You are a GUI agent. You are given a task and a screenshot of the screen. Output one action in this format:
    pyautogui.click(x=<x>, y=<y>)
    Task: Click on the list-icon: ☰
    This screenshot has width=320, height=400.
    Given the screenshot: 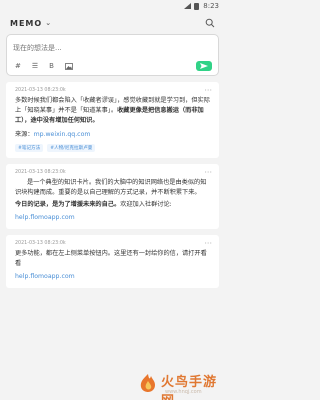 What is the action you would take?
    pyautogui.click(x=35, y=66)
    